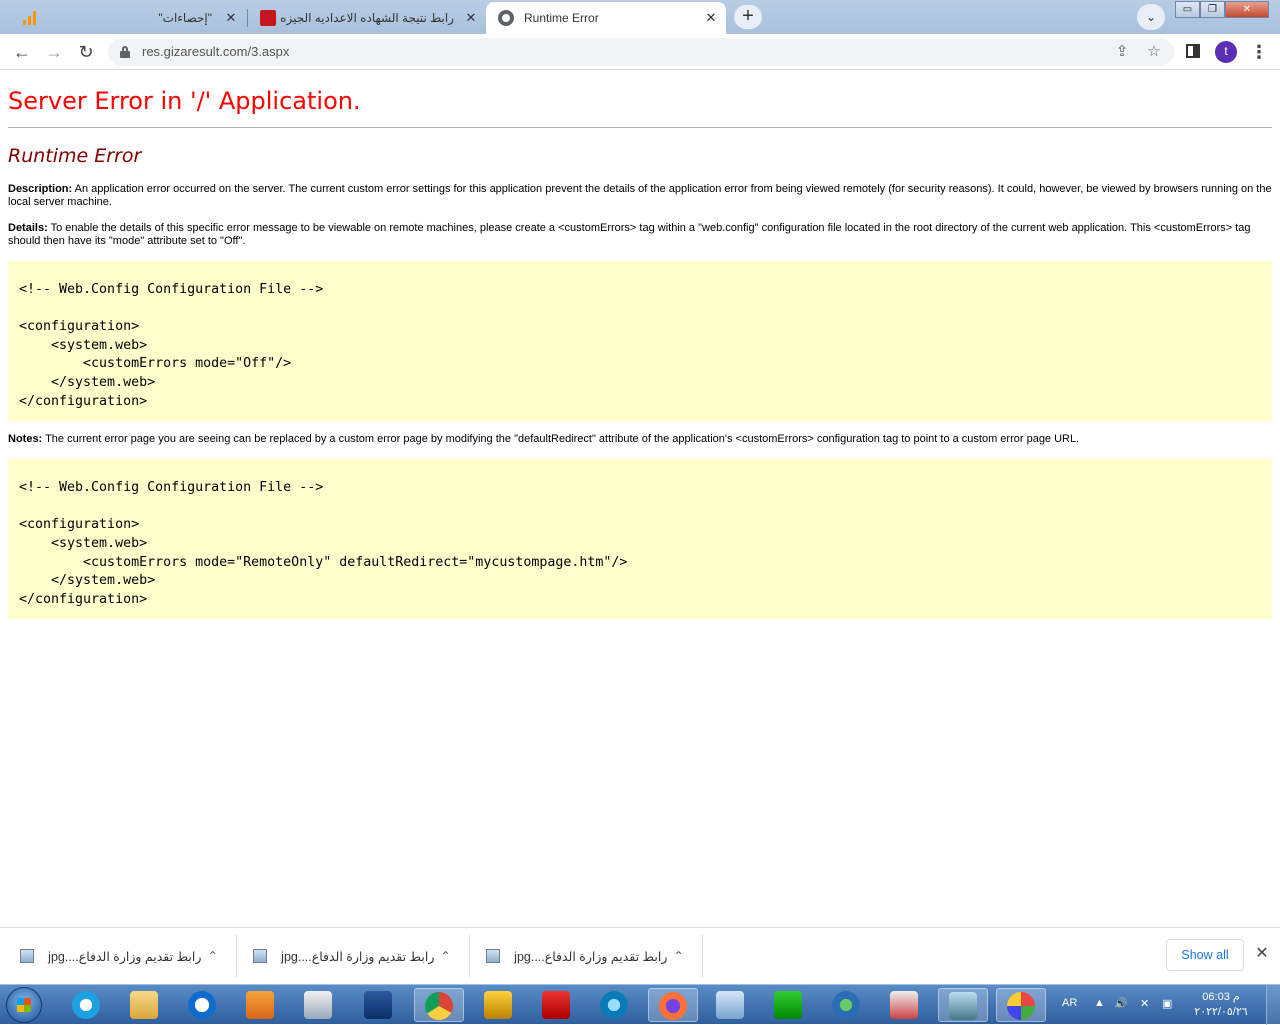 Image resolution: width=1280 pixels, height=1025 pixels. What do you see at coordinates (54, 52) in the screenshot?
I see `forward-button: →` at bounding box center [54, 52].